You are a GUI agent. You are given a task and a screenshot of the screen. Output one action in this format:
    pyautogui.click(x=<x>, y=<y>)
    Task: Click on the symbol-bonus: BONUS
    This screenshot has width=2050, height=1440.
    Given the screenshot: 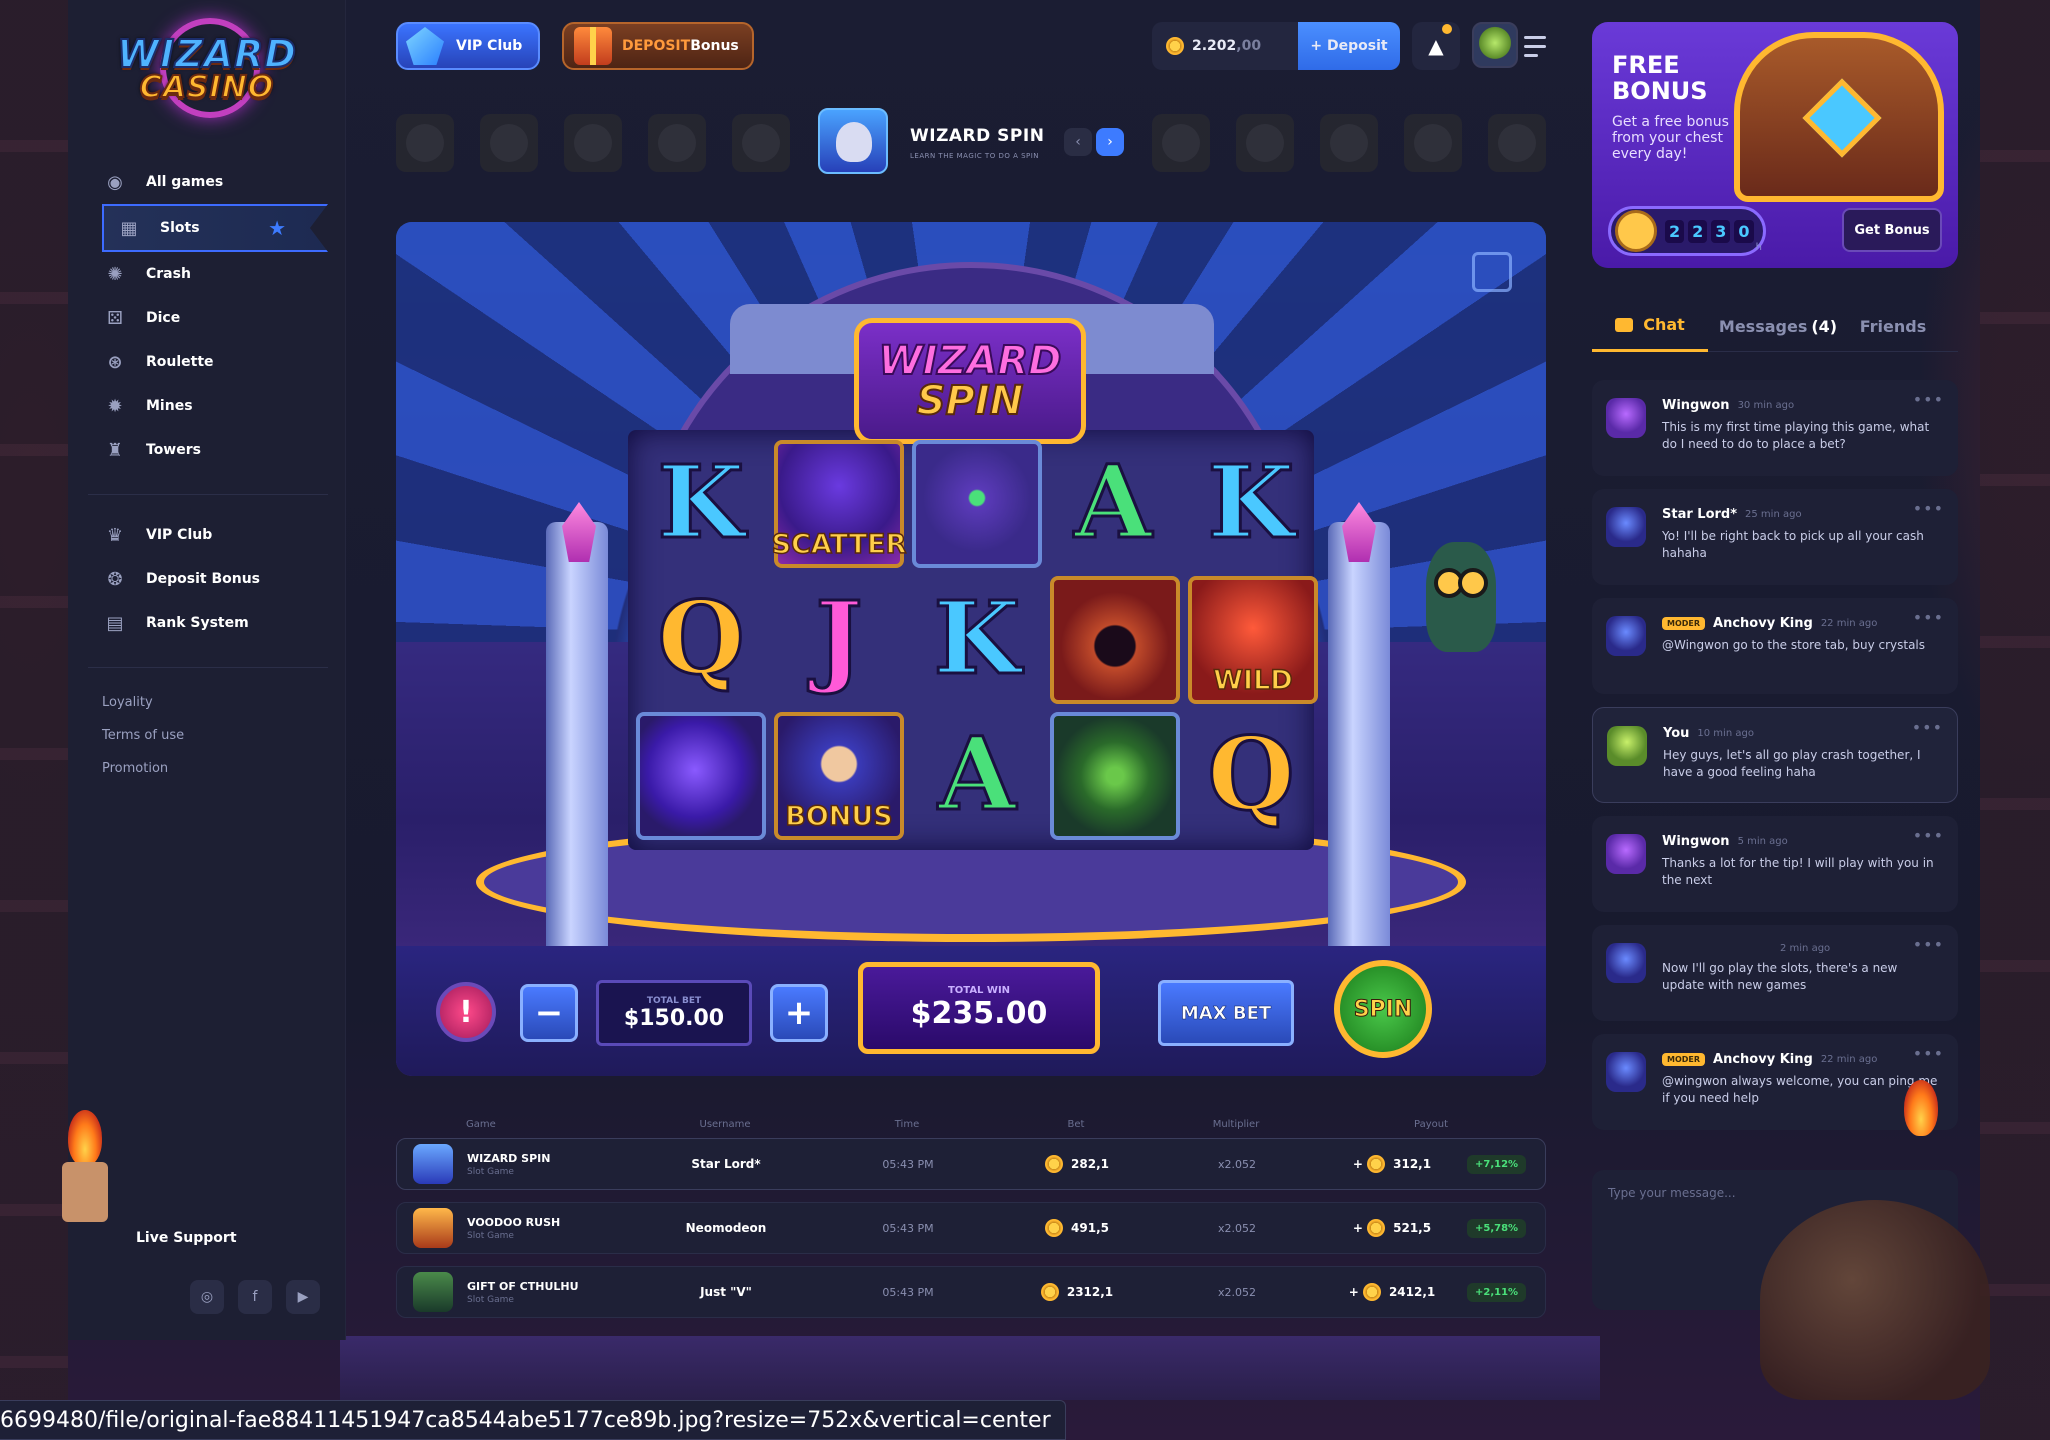 What is the action you would take?
    pyautogui.click(x=839, y=776)
    